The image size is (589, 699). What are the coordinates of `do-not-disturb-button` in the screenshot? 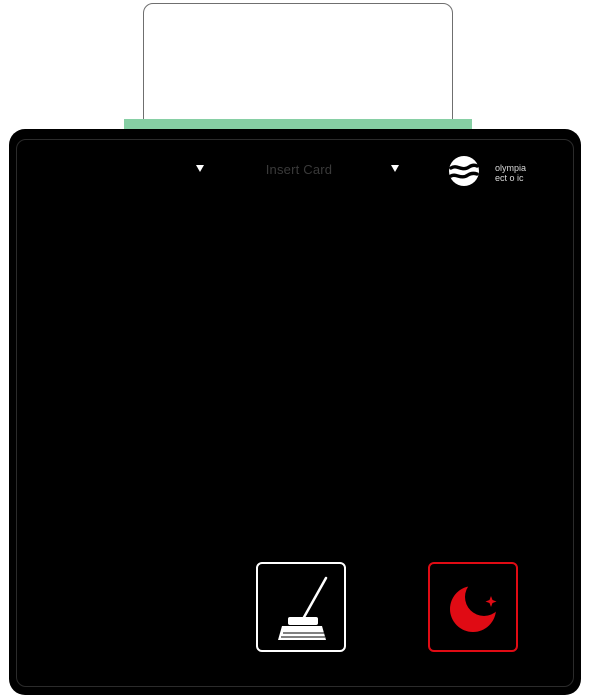 It's located at (473, 607).